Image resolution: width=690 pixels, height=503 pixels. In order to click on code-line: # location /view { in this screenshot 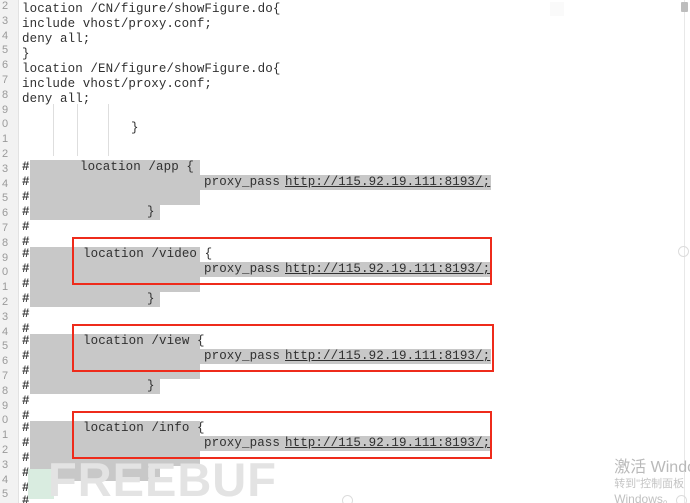, I will do `click(345, 341)`.